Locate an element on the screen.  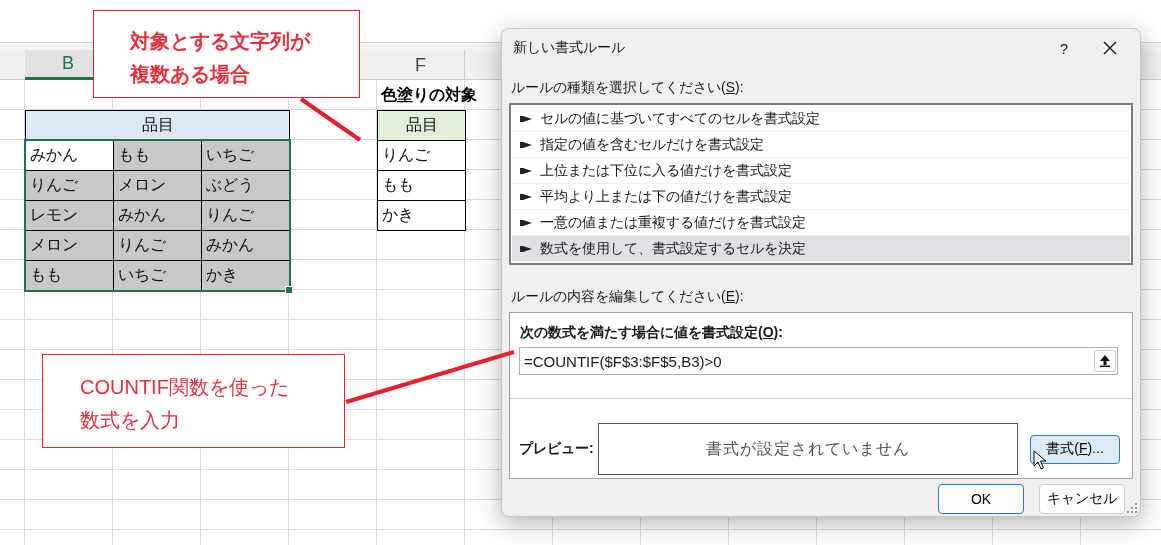
item-text: 平均より上または下の値だけを書式設定 is located at coordinates (666, 196).